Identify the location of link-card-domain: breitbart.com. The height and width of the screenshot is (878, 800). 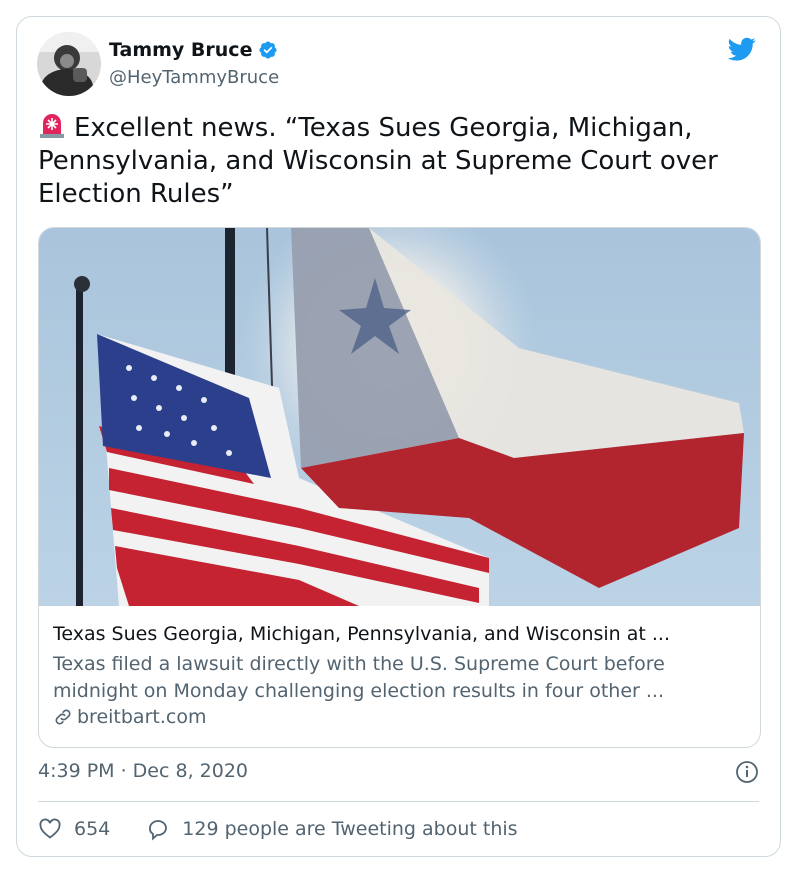
(142, 717).